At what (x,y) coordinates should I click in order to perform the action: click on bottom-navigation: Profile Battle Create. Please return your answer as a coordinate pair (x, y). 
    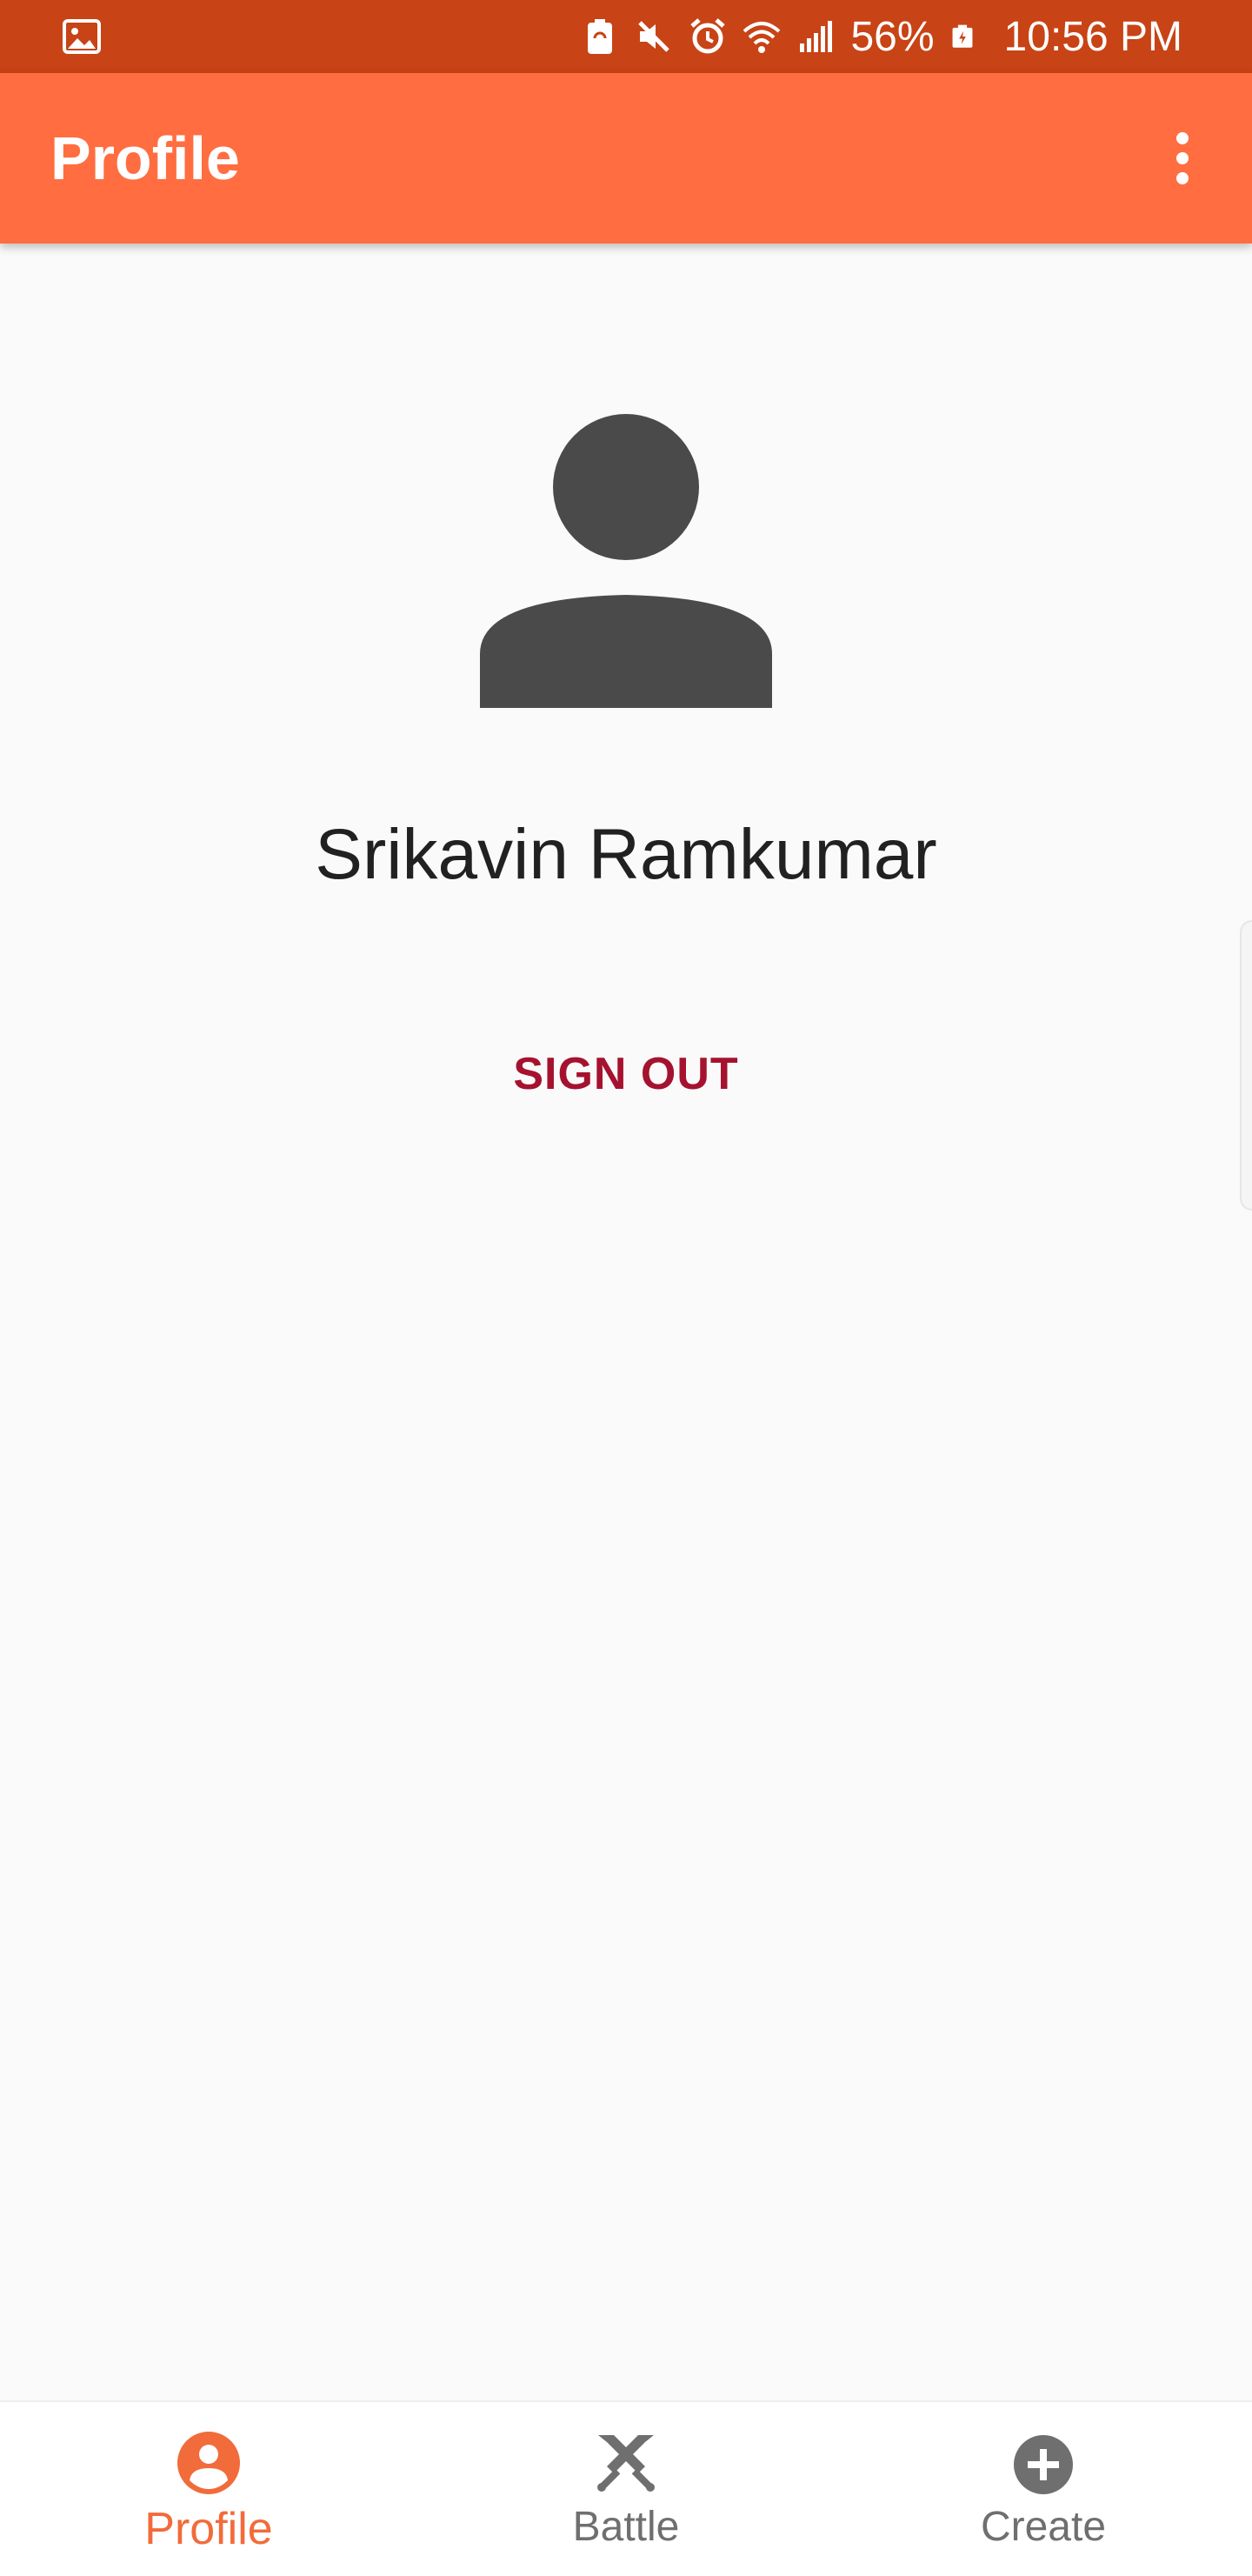
    Looking at the image, I should click on (626, 2488).